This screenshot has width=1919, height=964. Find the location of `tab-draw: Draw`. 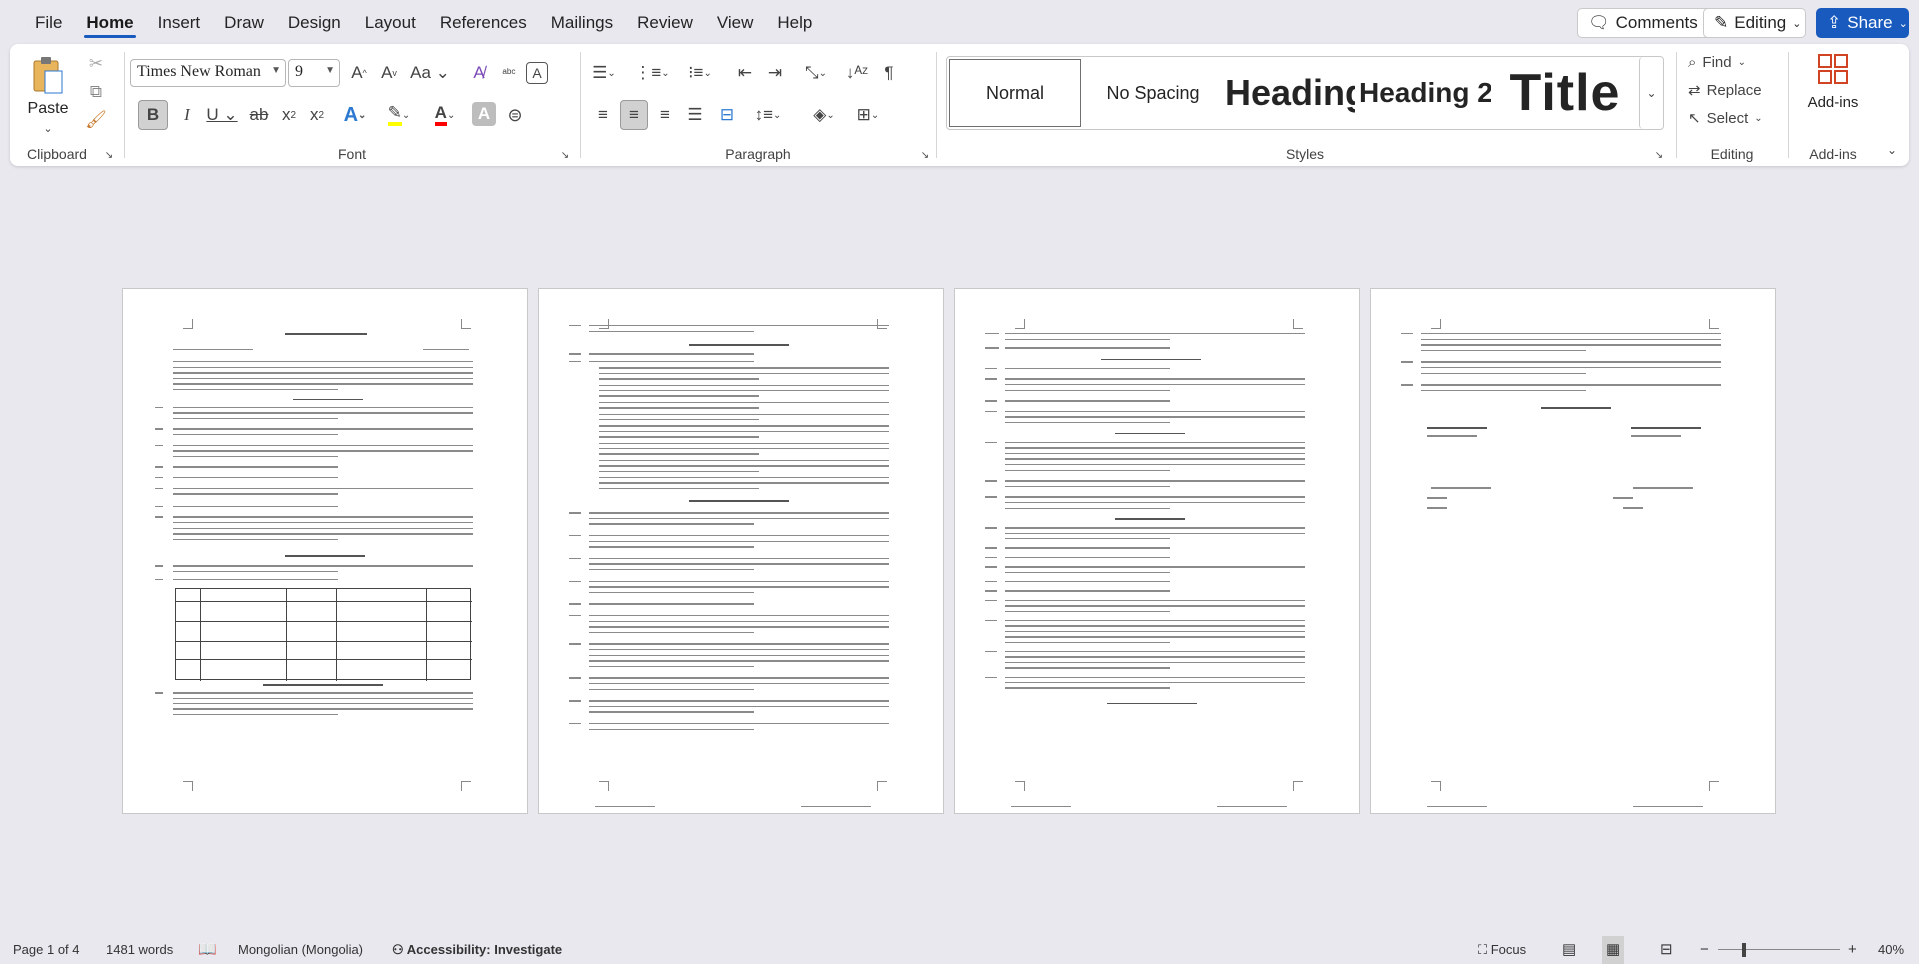

tab-draw: Draw is located at coordinates (244, 22).